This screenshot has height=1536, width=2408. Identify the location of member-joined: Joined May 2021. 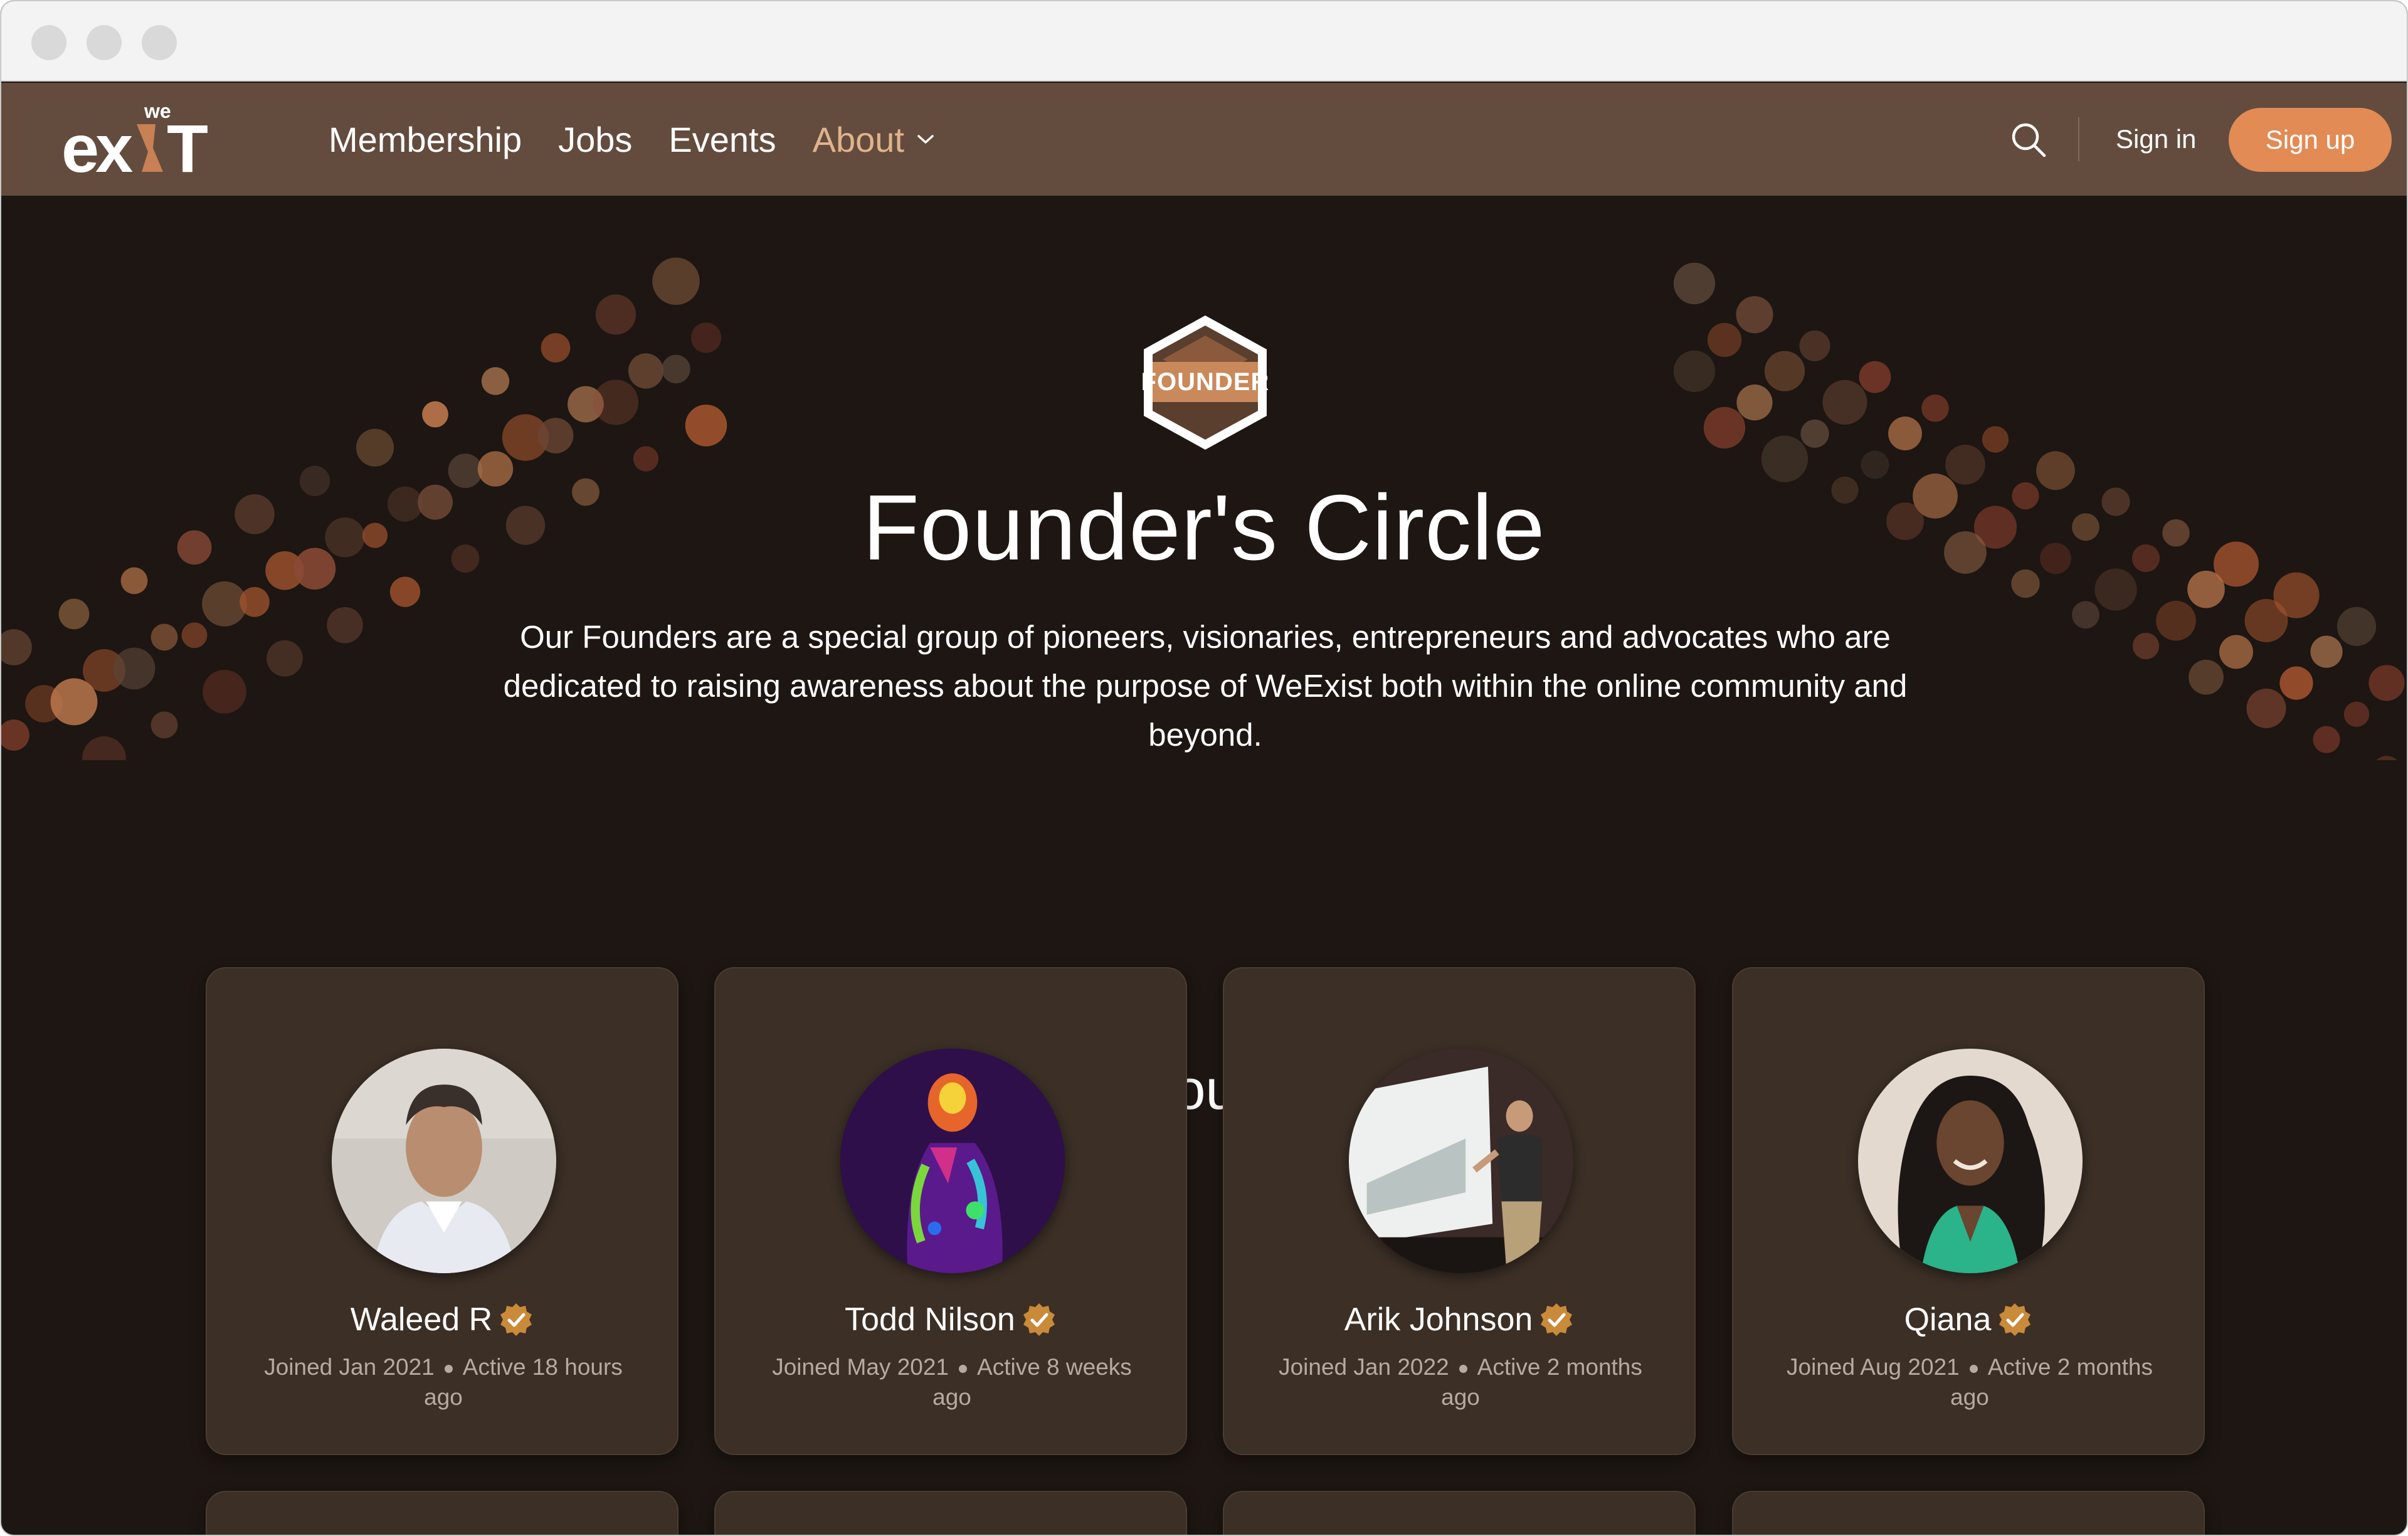
(860, 1367).